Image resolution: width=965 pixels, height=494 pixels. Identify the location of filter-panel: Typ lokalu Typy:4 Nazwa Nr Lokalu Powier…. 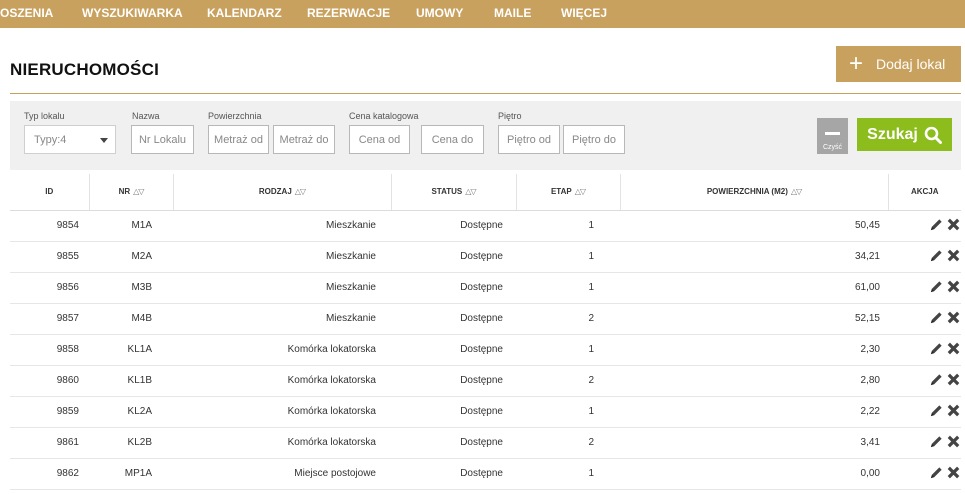
(485, 135).